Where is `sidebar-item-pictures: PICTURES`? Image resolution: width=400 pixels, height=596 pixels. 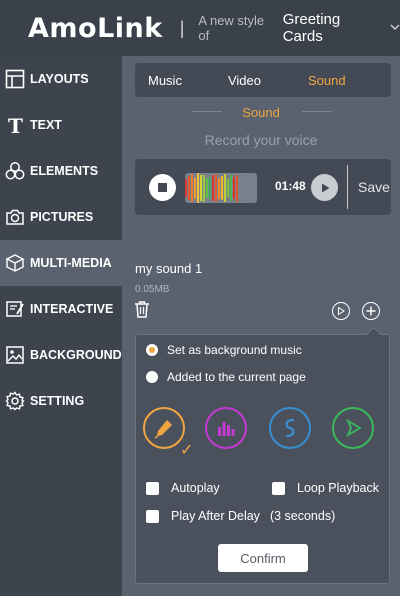
sidebar-item-pictures: PICTURES is located at coordinates (61, 217).